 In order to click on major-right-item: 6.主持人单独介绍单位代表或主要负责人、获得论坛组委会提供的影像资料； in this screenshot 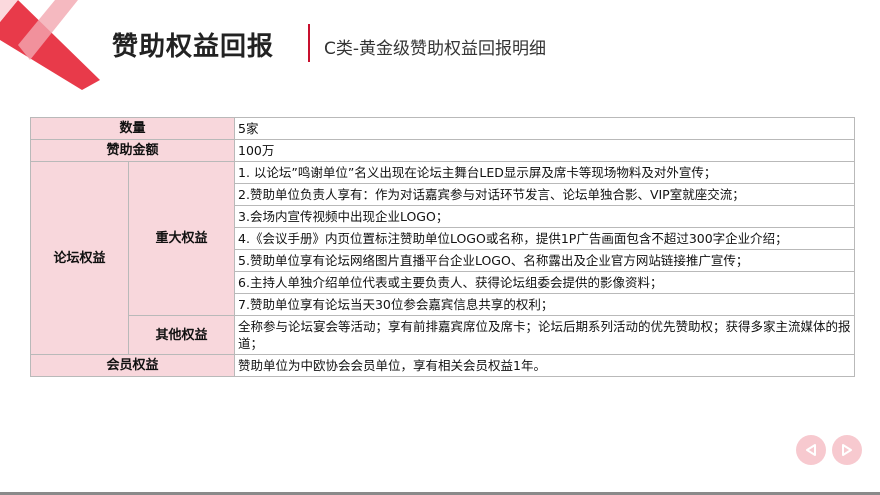, I will do `click(545, 282)`.